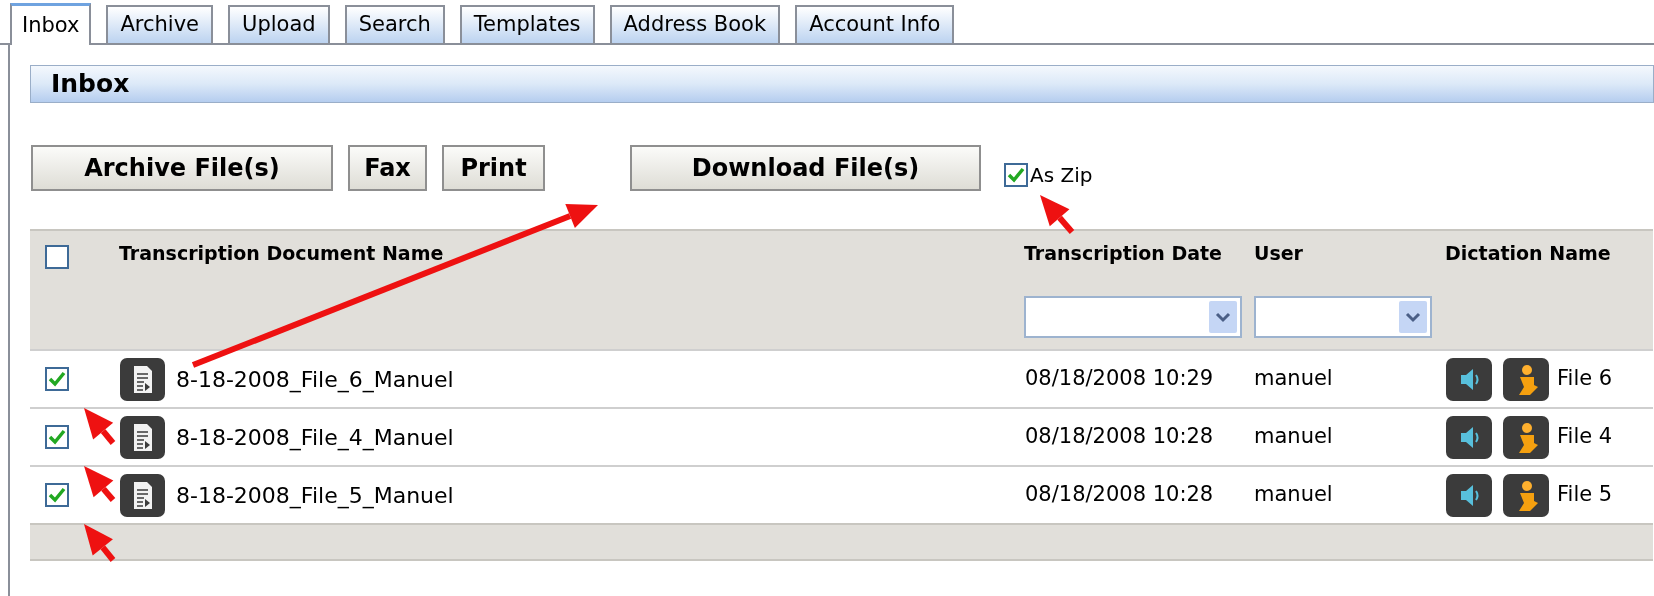 The image size is (1654, 596). What do you see at coordinates (695, 24) in the screenshot?
I see `tab: Address Book` at bounding box center [695, 24].